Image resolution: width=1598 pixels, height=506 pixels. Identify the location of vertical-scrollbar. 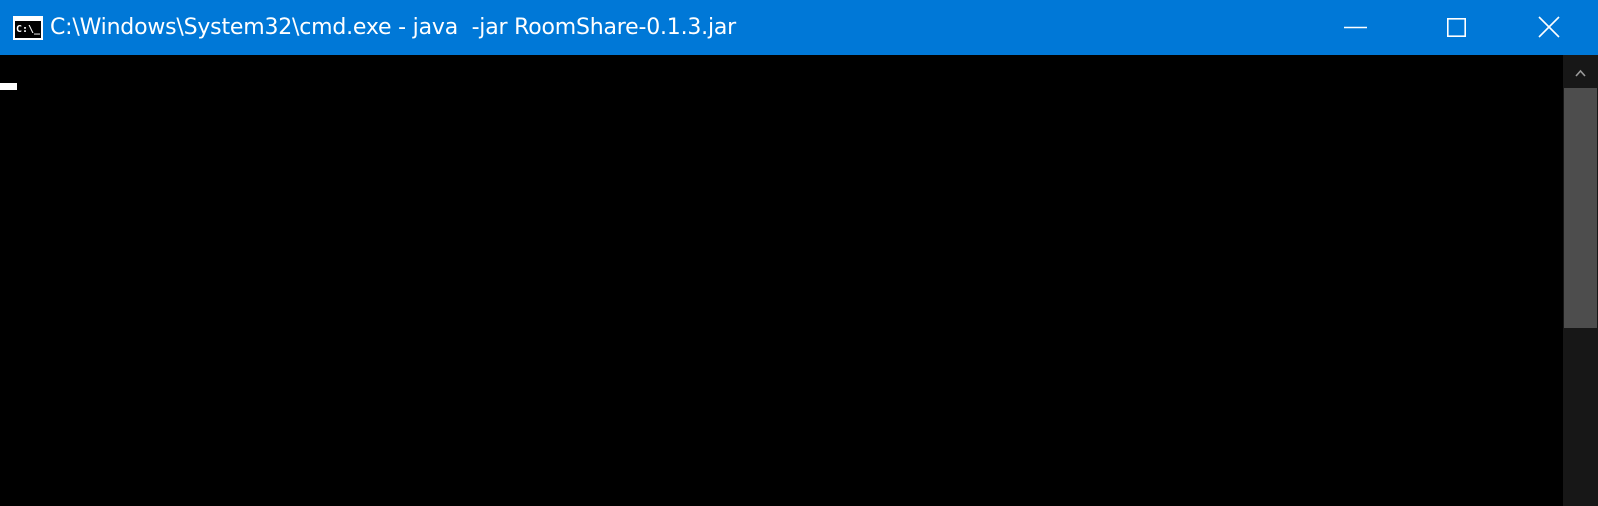
(1580, 280).